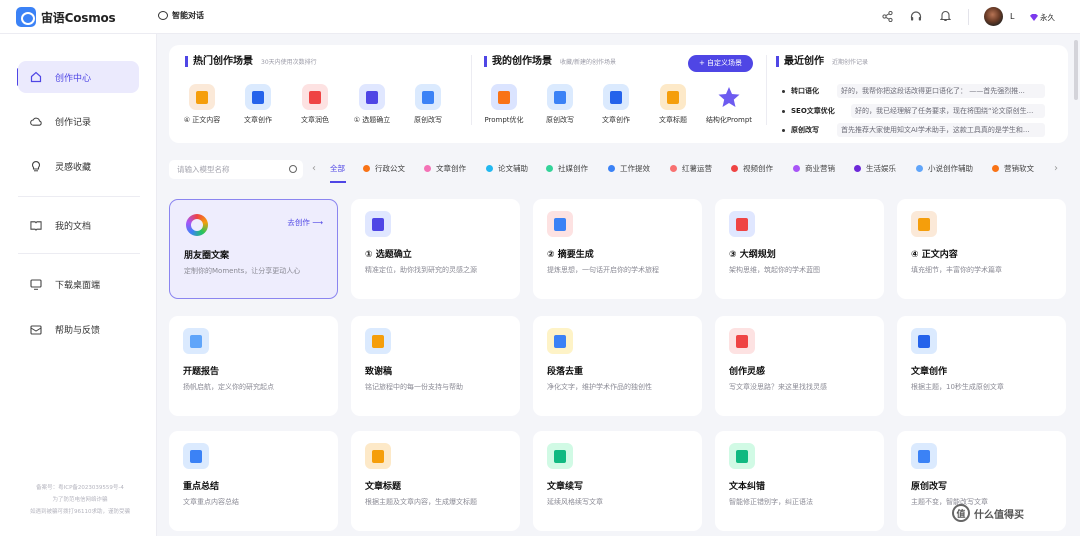 This screenshot has width=1080, height=536. Describe the element at coordinates (691, 168) in the screenshot. I see `category-tab: 红薯运营` at that location.